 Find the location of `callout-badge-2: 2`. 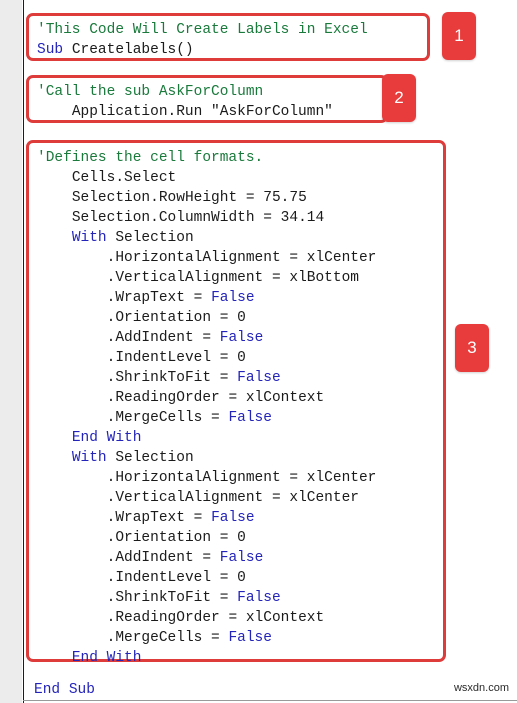

callout-badge-2: 2 is located at coordinates (399, 98).